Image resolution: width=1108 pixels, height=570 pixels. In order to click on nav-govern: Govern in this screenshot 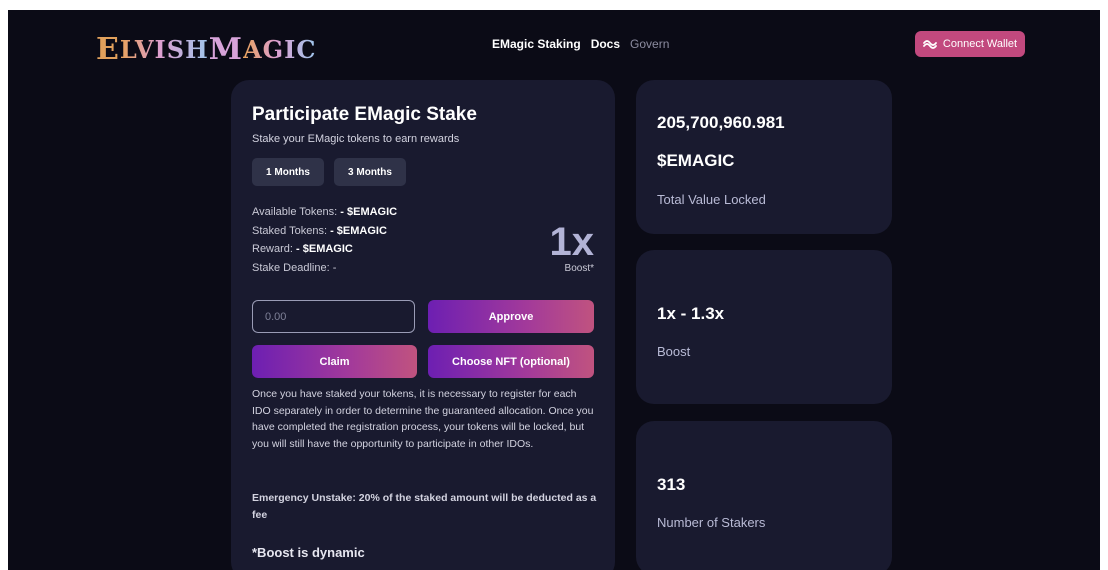, I will do `click(649, 44)`.